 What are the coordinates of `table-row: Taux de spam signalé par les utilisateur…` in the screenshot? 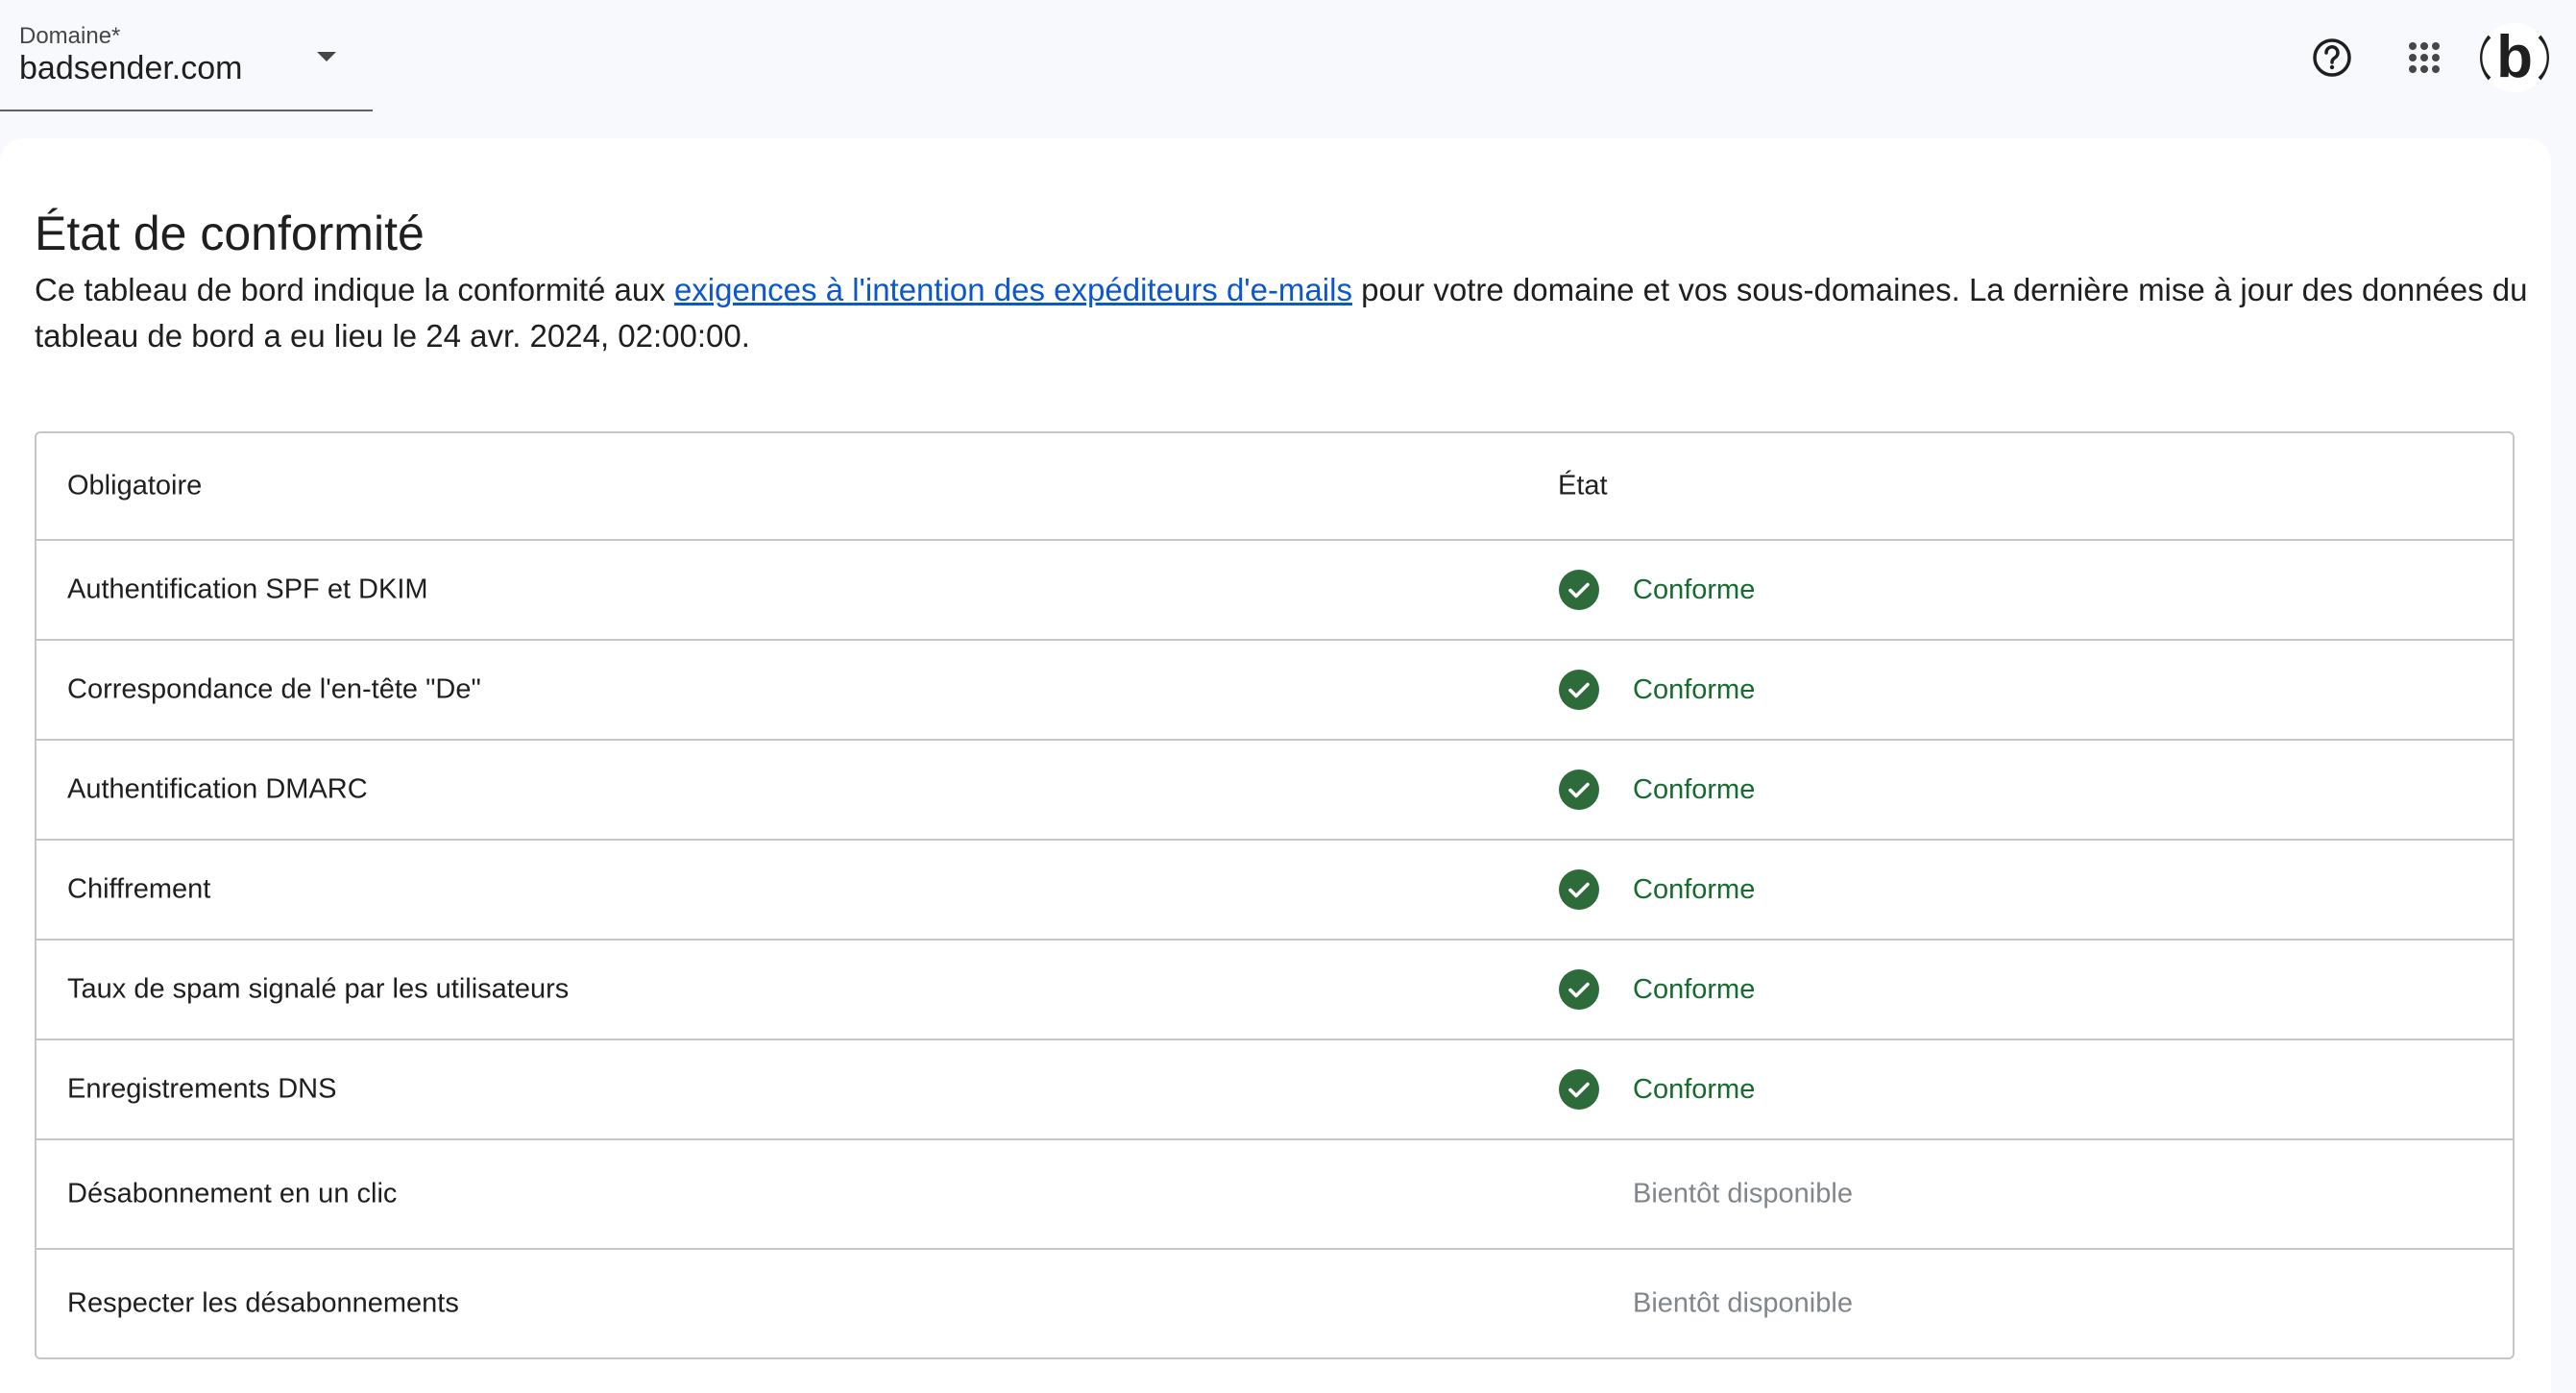 It's located at (1275, 989).